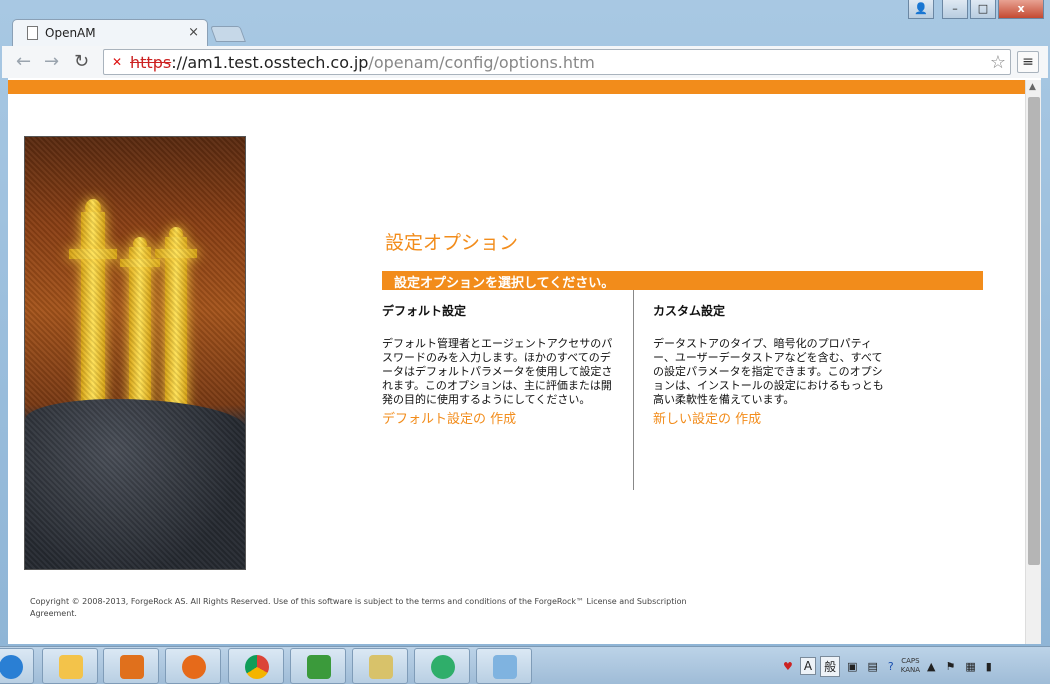 This screenshot has height=684, width=1050. Describe the element at coordinates (1021, 9) in the screenshot. I see `close-window-button: x` at that location.